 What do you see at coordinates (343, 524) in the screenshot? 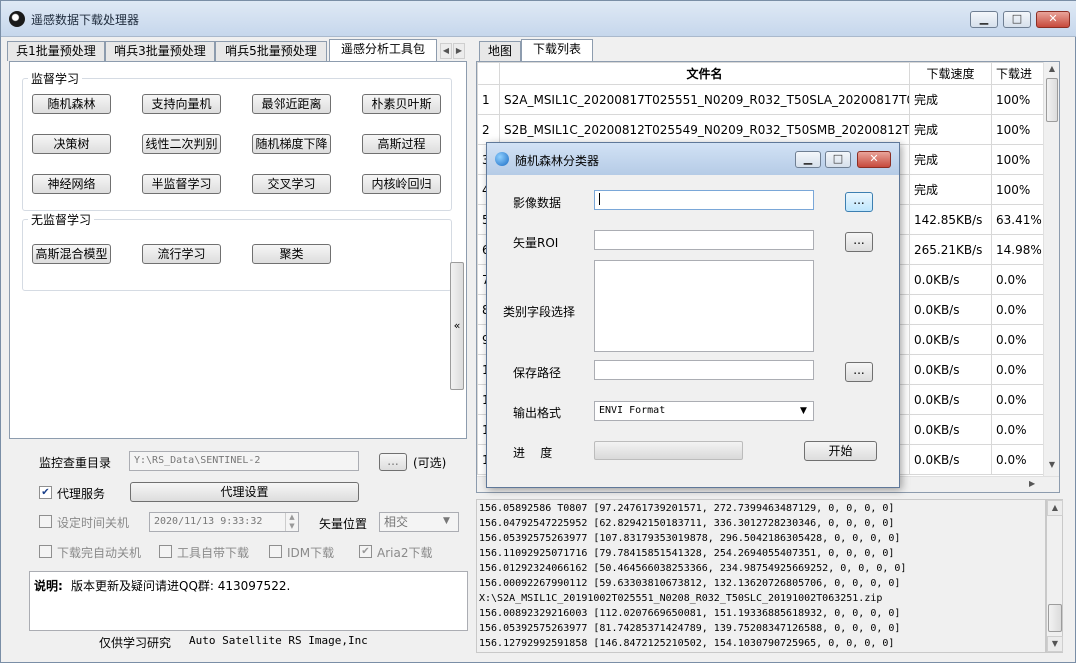
I see `vector-position-label: 矢量位置` at bounding box center [343, 524].